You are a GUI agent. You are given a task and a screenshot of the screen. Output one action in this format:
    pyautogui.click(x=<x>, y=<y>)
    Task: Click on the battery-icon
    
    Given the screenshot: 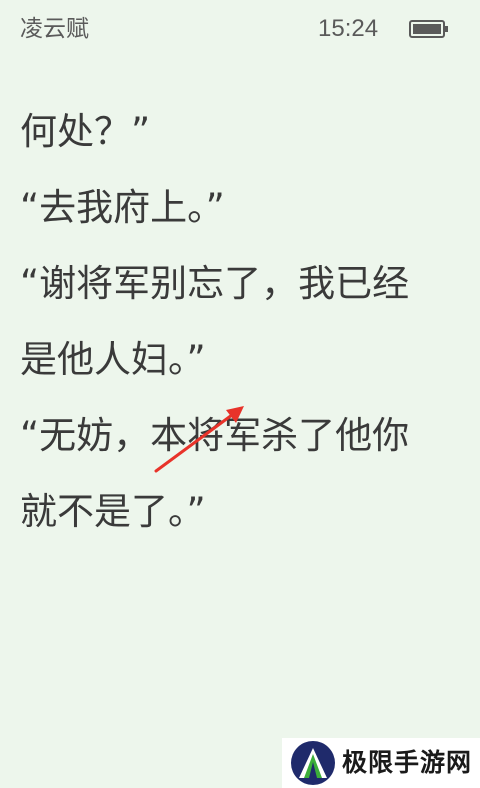 What is the action you would take?
    pyautogui.click(x=428, y=29)
    